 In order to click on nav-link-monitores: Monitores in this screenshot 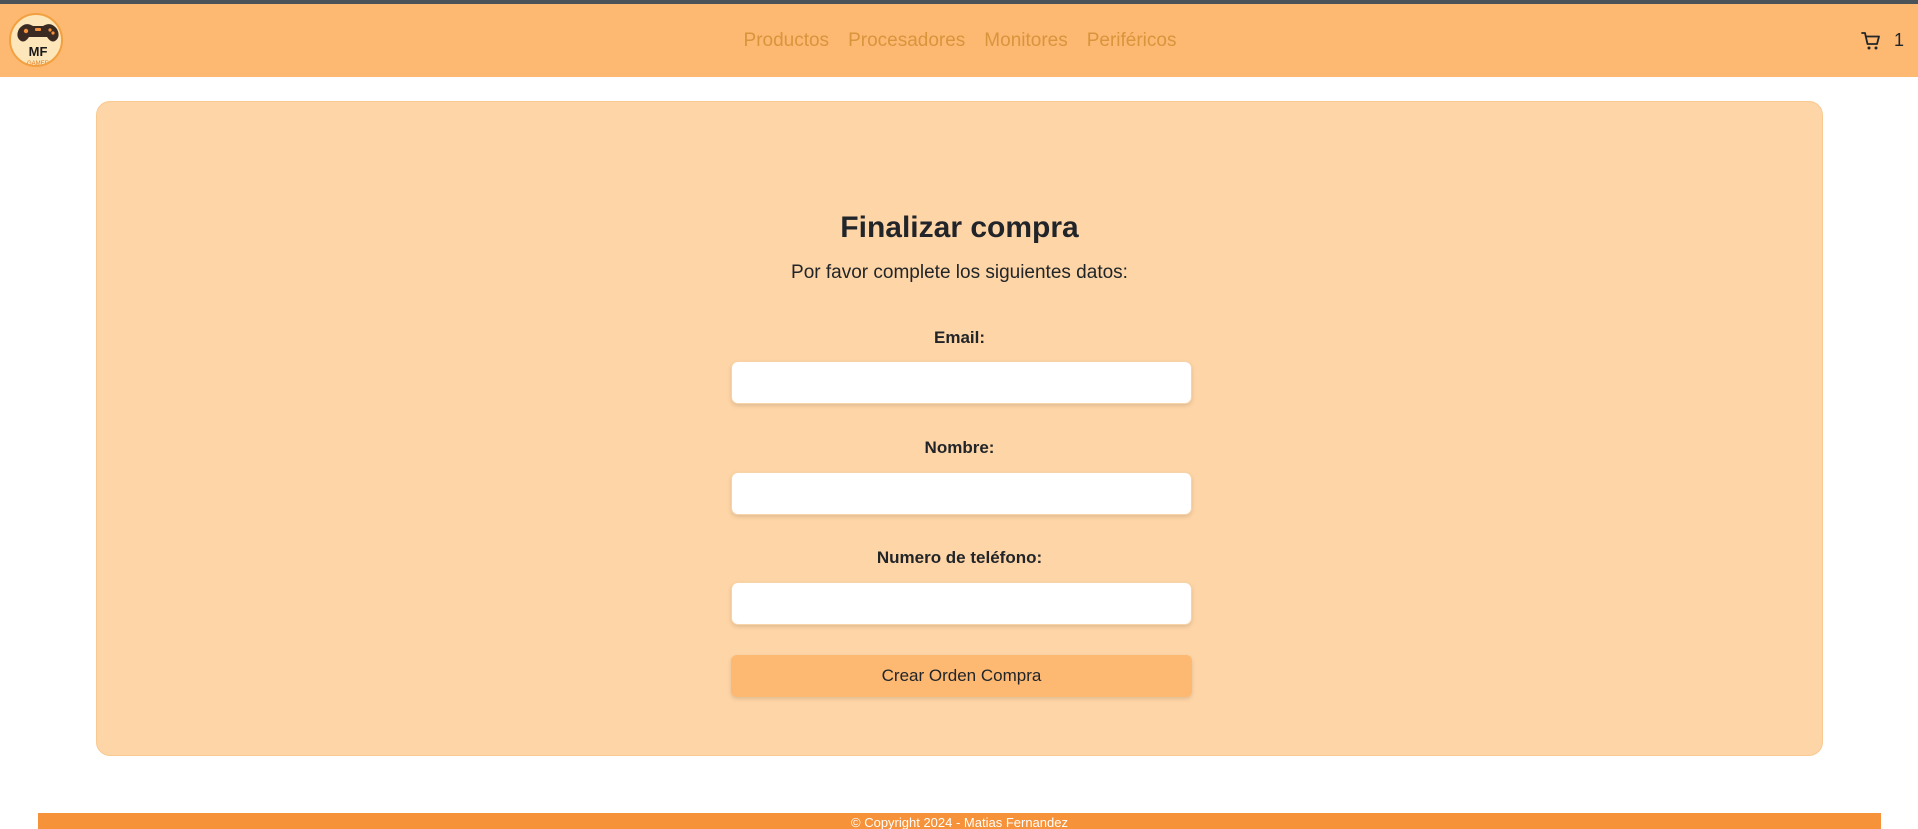, I will do `click(1025, 40)`.